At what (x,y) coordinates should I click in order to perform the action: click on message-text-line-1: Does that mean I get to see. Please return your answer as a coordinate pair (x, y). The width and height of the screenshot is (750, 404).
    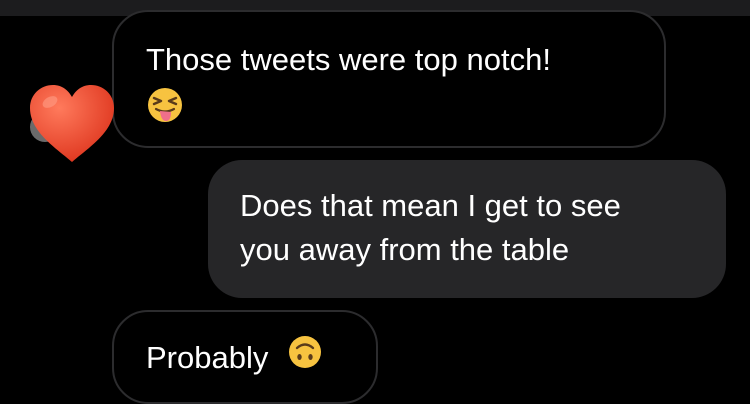
    Looking at the image, I should click on (430, 205).